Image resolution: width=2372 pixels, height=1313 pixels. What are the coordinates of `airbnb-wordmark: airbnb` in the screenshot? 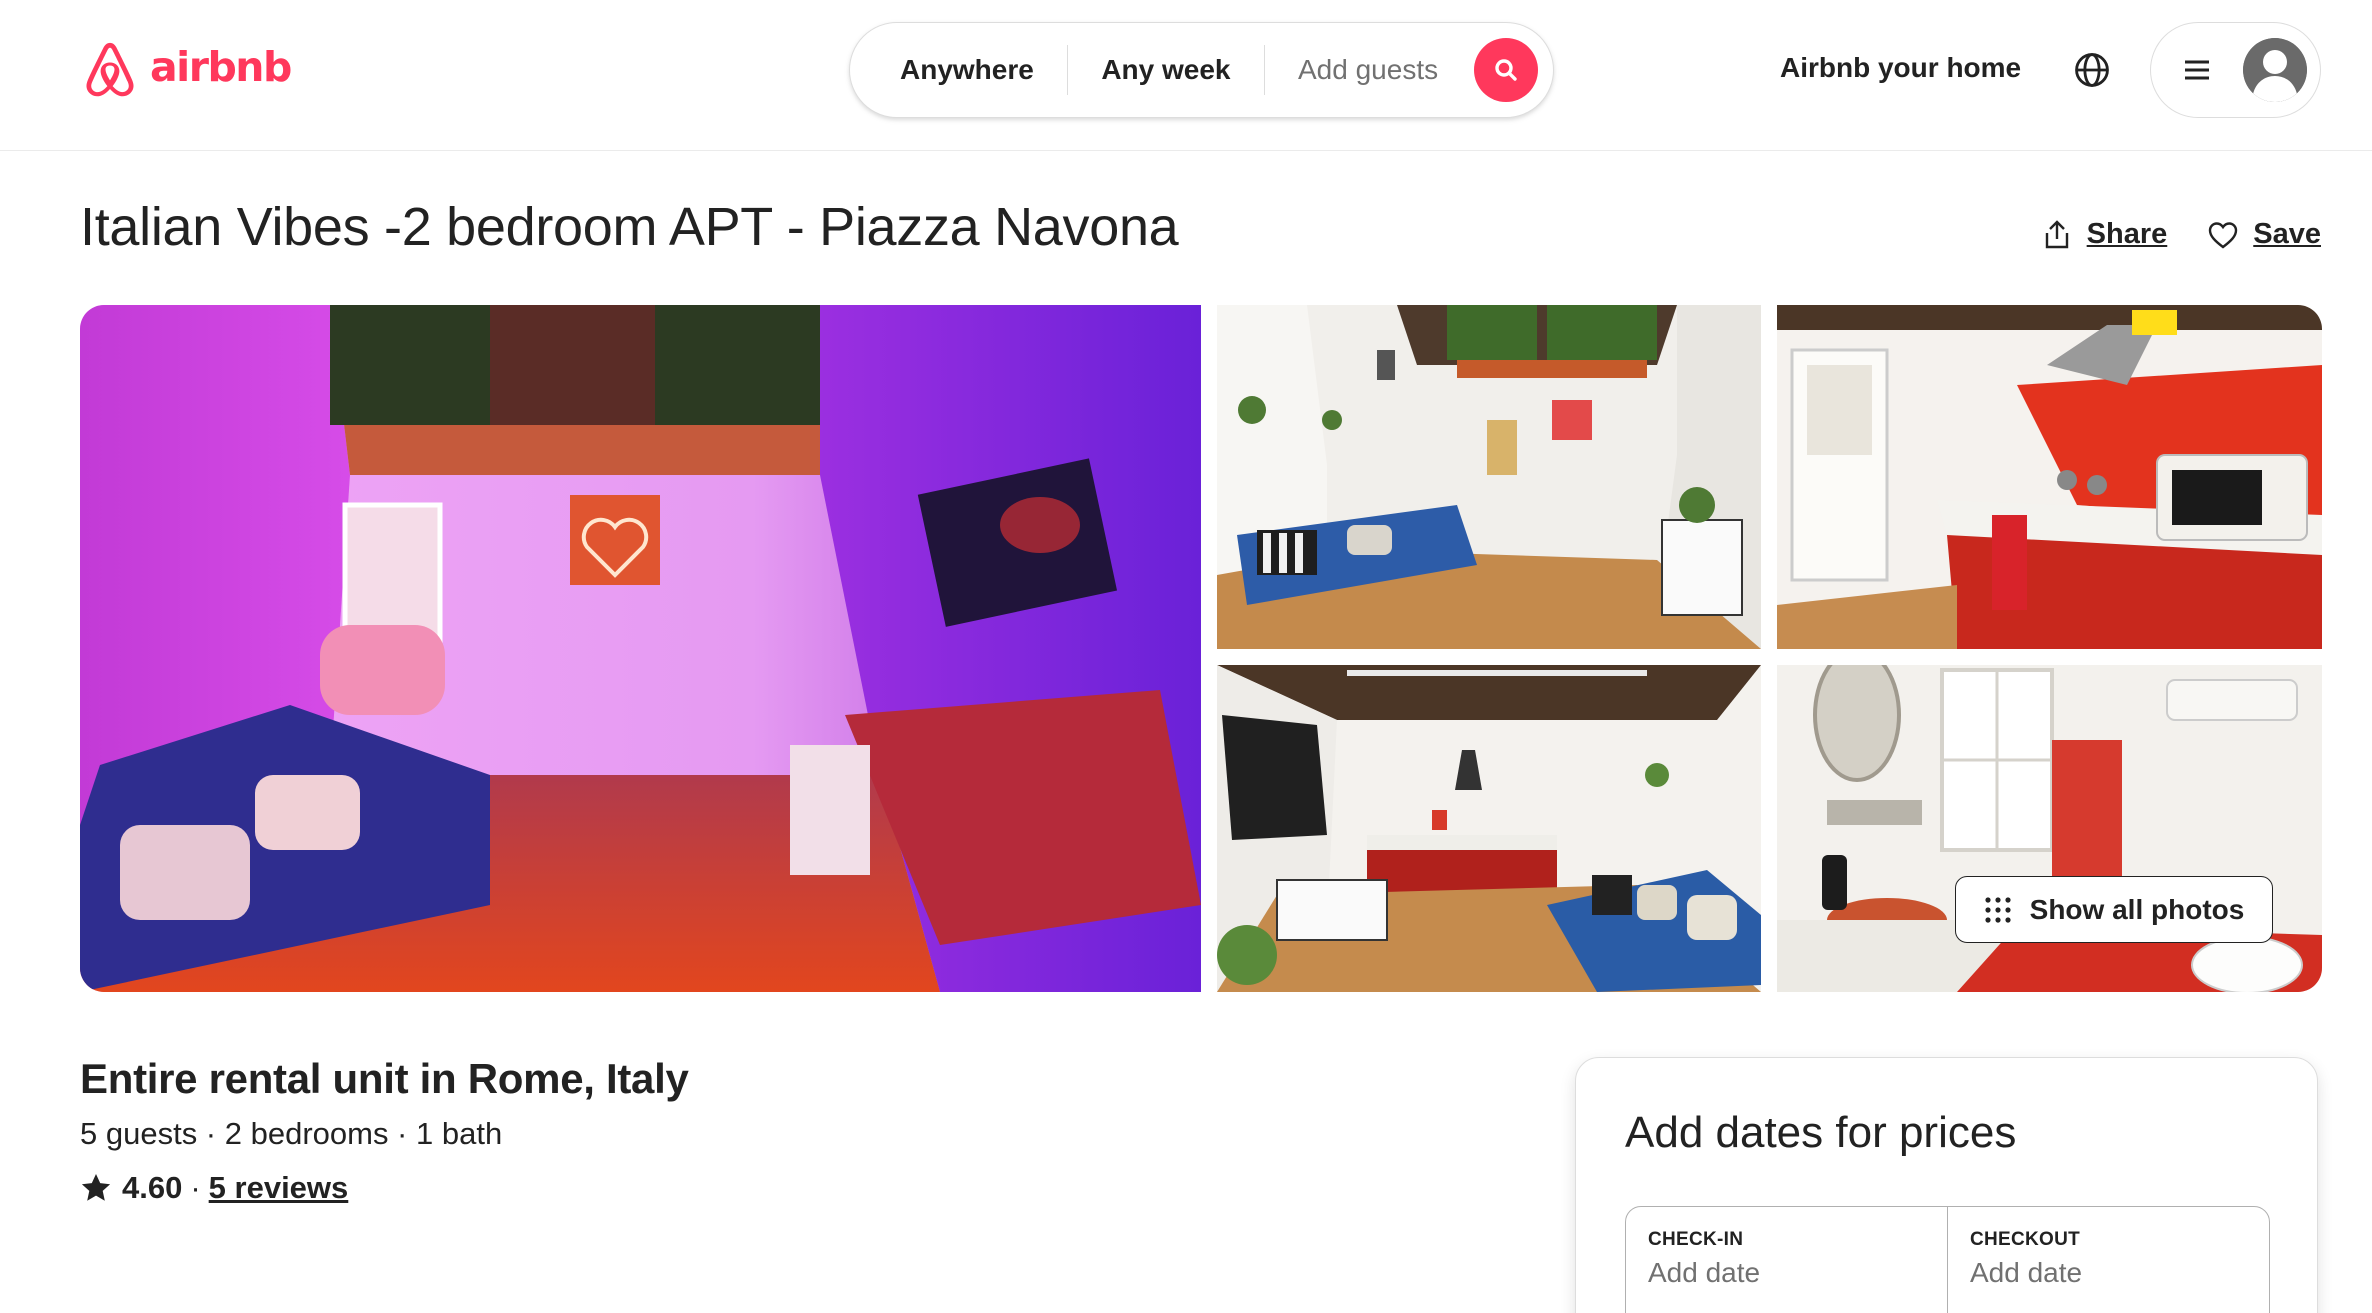 It's located at (221, 67).